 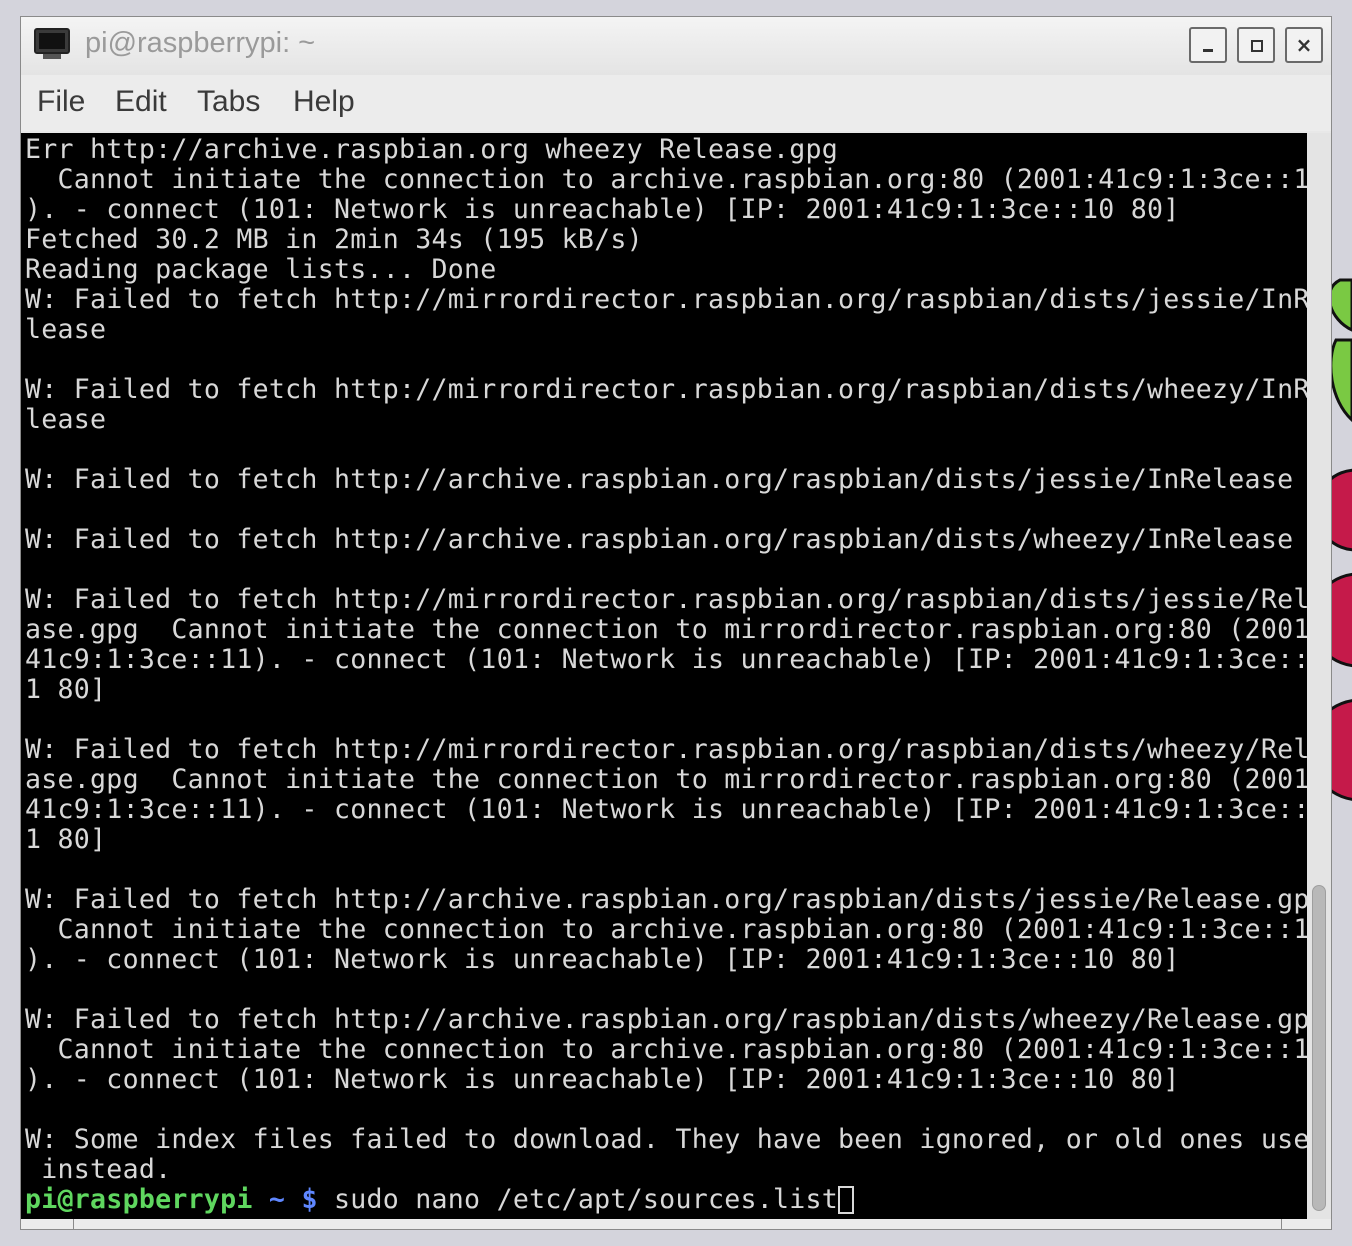 I want to click on text-cursor, so click(x=846, y=1200).